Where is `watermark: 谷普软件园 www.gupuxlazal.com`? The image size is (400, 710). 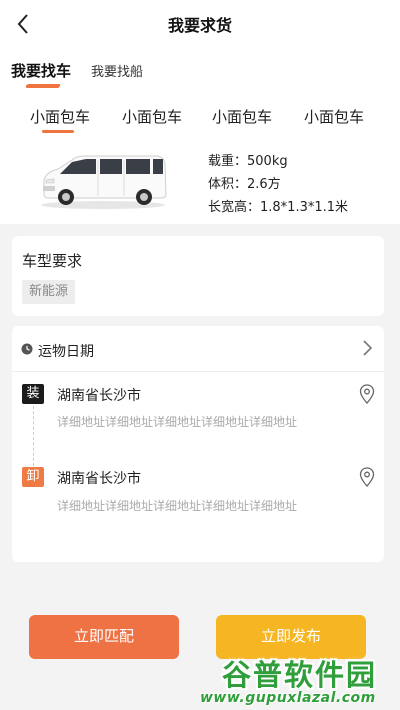
watermark: 谷普软件园 www.gupuxlazal.com is located at coordinates (300, 680).